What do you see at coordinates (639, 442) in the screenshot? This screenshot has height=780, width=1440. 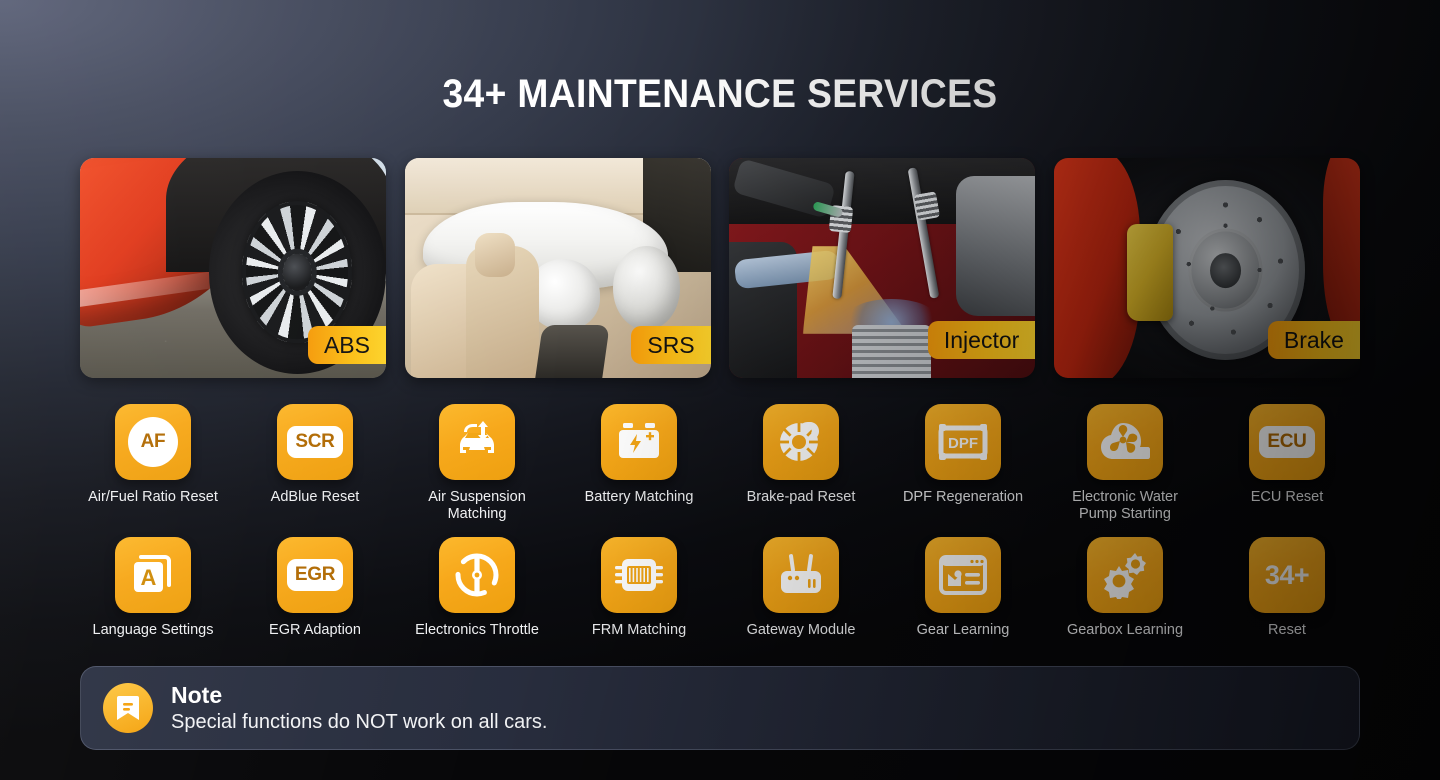 I see `battery-icon` at bounding box center [639, 442].